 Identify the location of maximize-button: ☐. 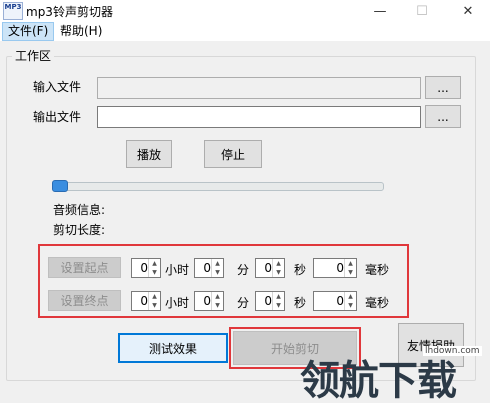
(422, 11).